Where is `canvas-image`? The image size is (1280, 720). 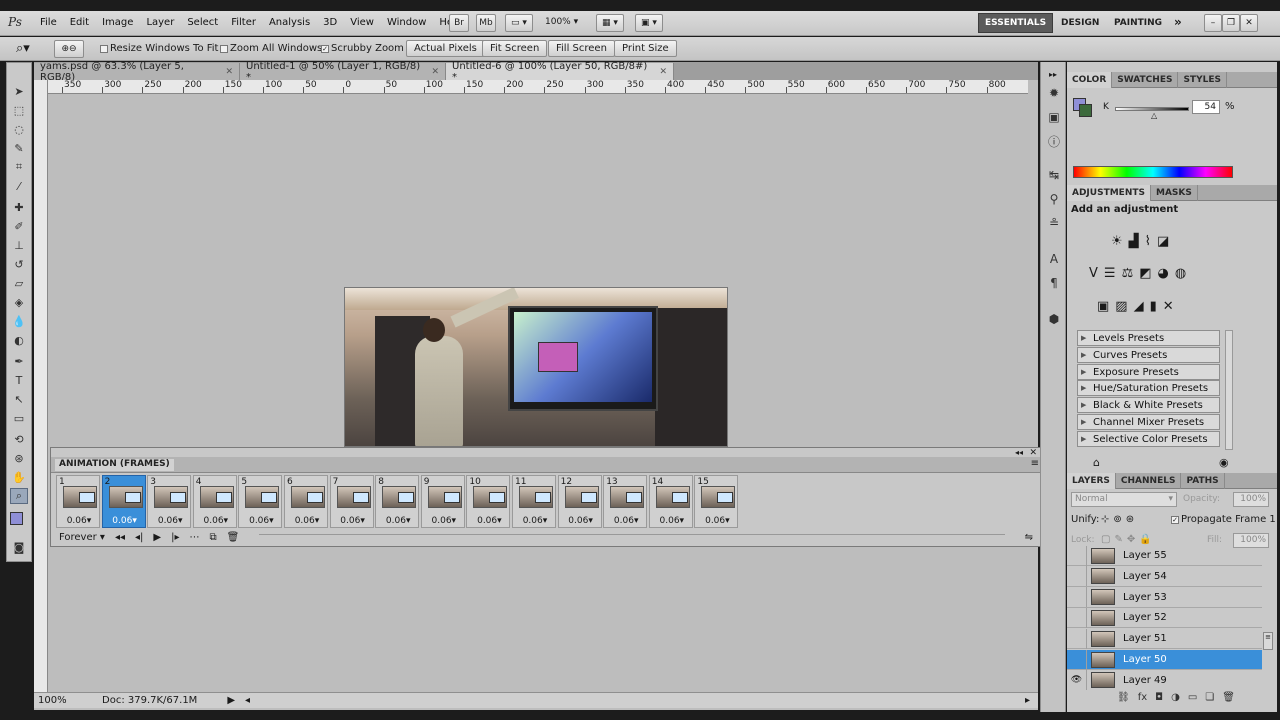 canvas-image is located at coordinates (536, 367).